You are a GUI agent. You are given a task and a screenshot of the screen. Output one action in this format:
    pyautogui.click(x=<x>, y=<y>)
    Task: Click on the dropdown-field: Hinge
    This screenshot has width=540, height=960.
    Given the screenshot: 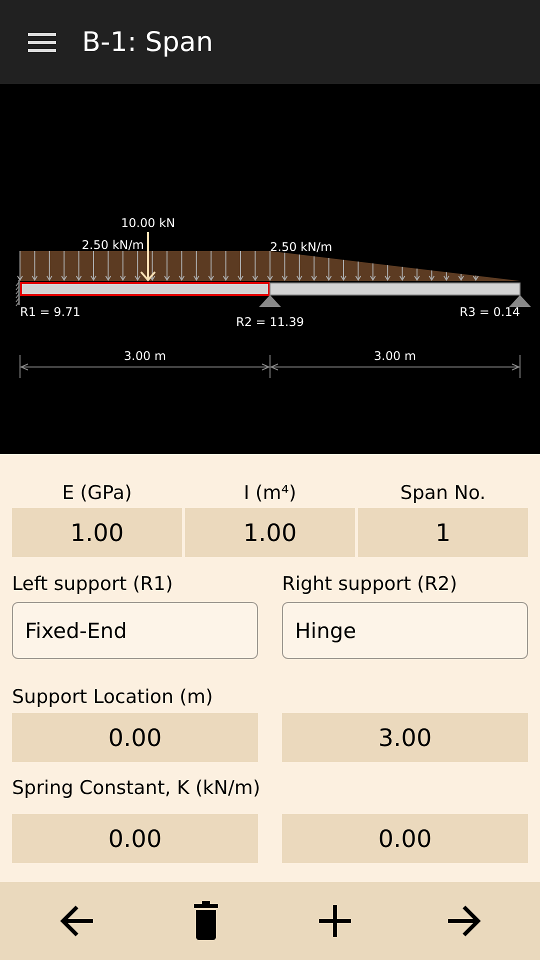 What is the action you would take?
    pyautogui.click(x=405, y=630)
    